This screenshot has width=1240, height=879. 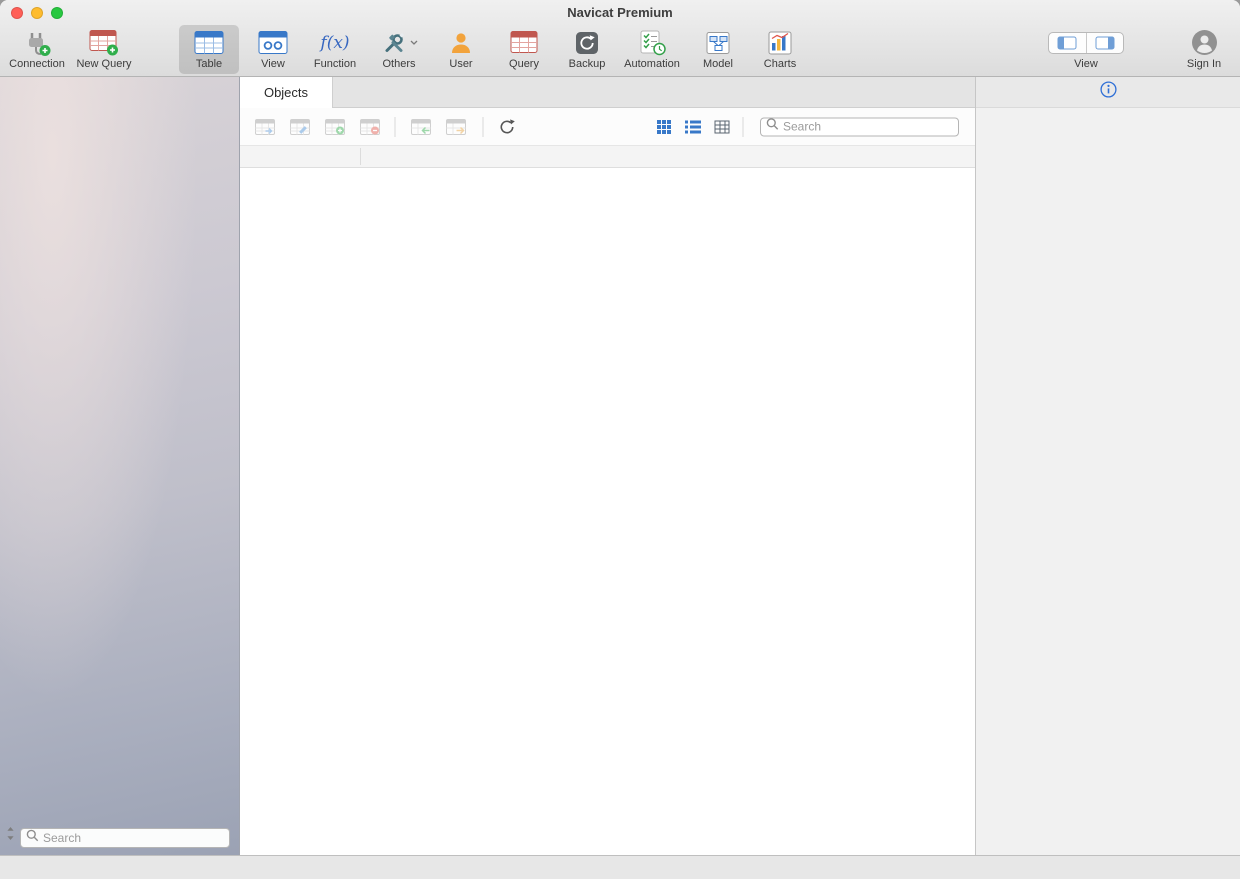 I want to click on info-icon, so click(x=1108, y=92).